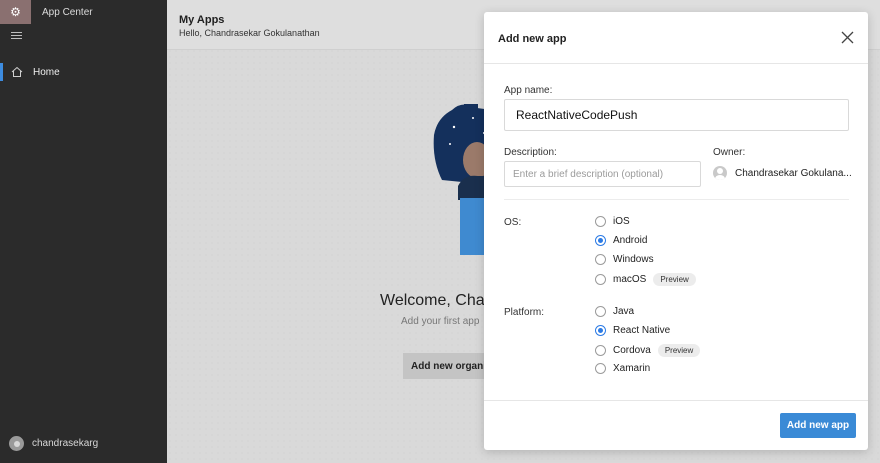 The height and width of the screenshot is (463, 880). I want to click on dialog-title: Add new app, so click(532, 39).